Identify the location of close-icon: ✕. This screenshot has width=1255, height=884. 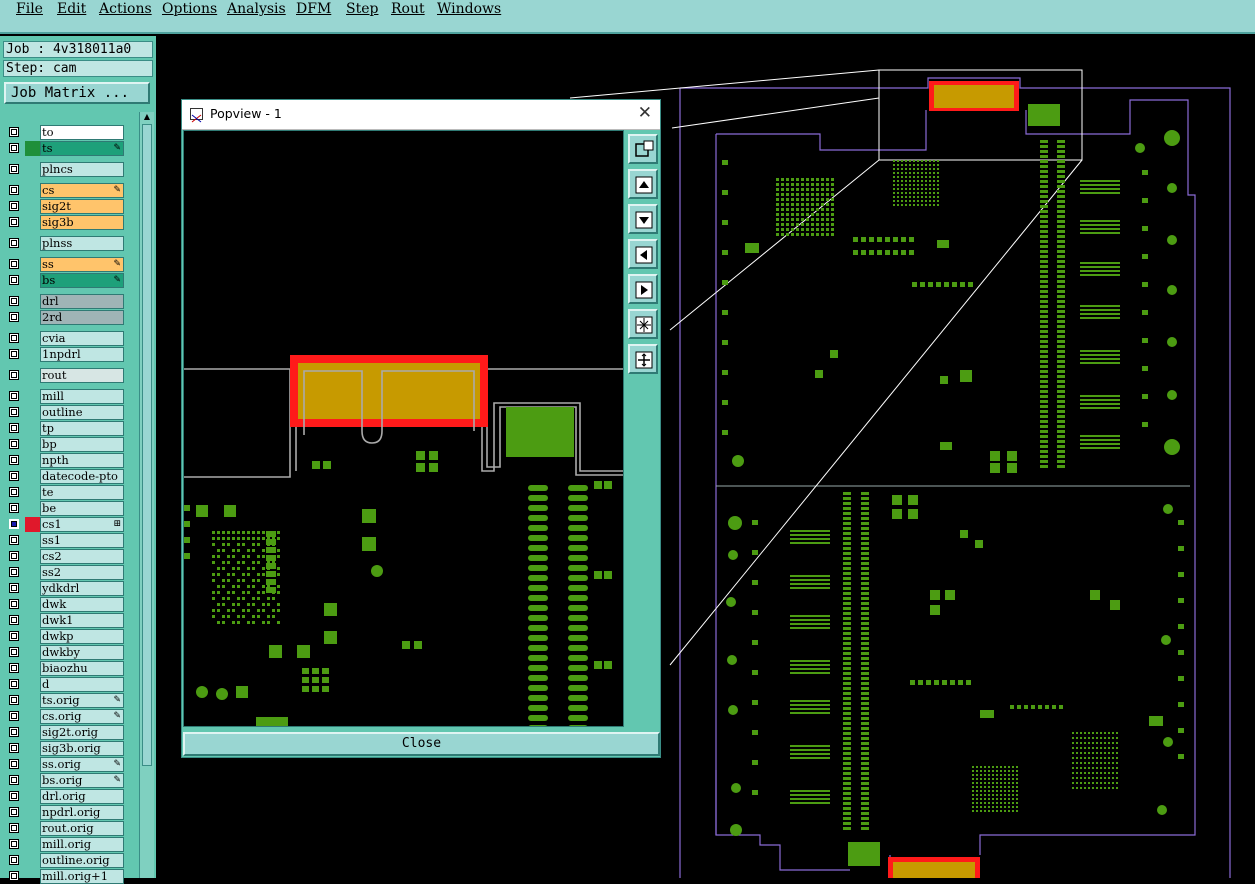
(645, 113).